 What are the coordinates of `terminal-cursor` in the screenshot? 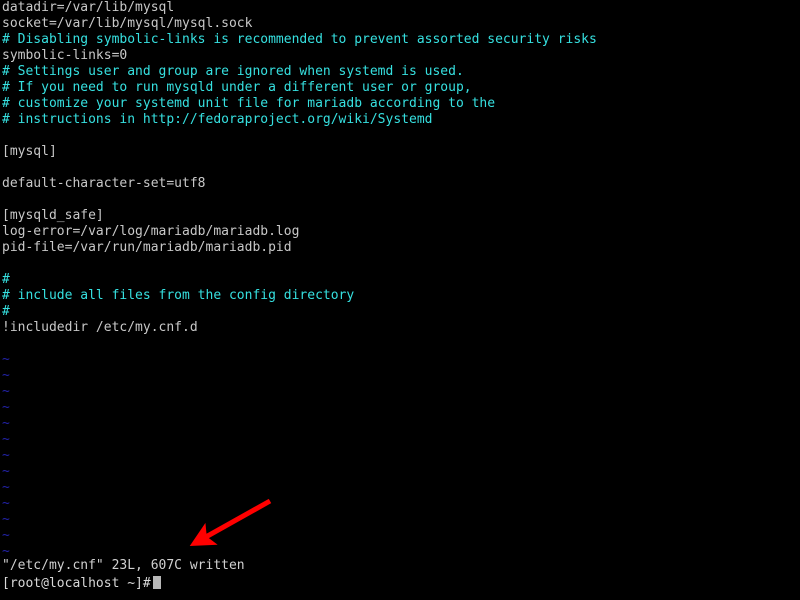 It's located at (156, 582).